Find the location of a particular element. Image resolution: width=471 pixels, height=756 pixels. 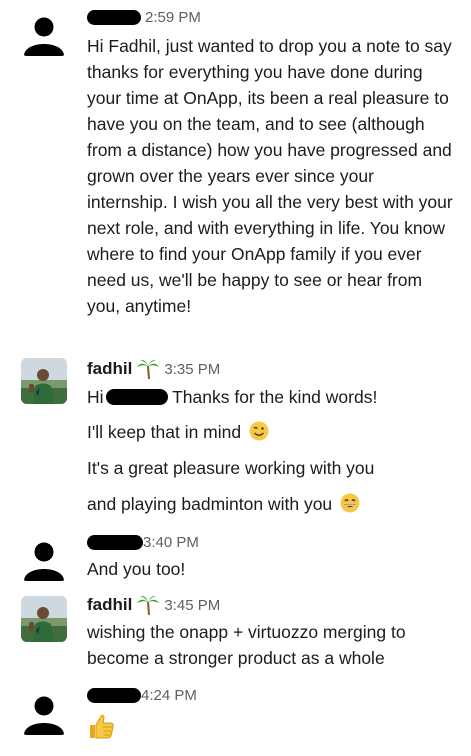

winking-face-icon is located at coordinates (259, 431).